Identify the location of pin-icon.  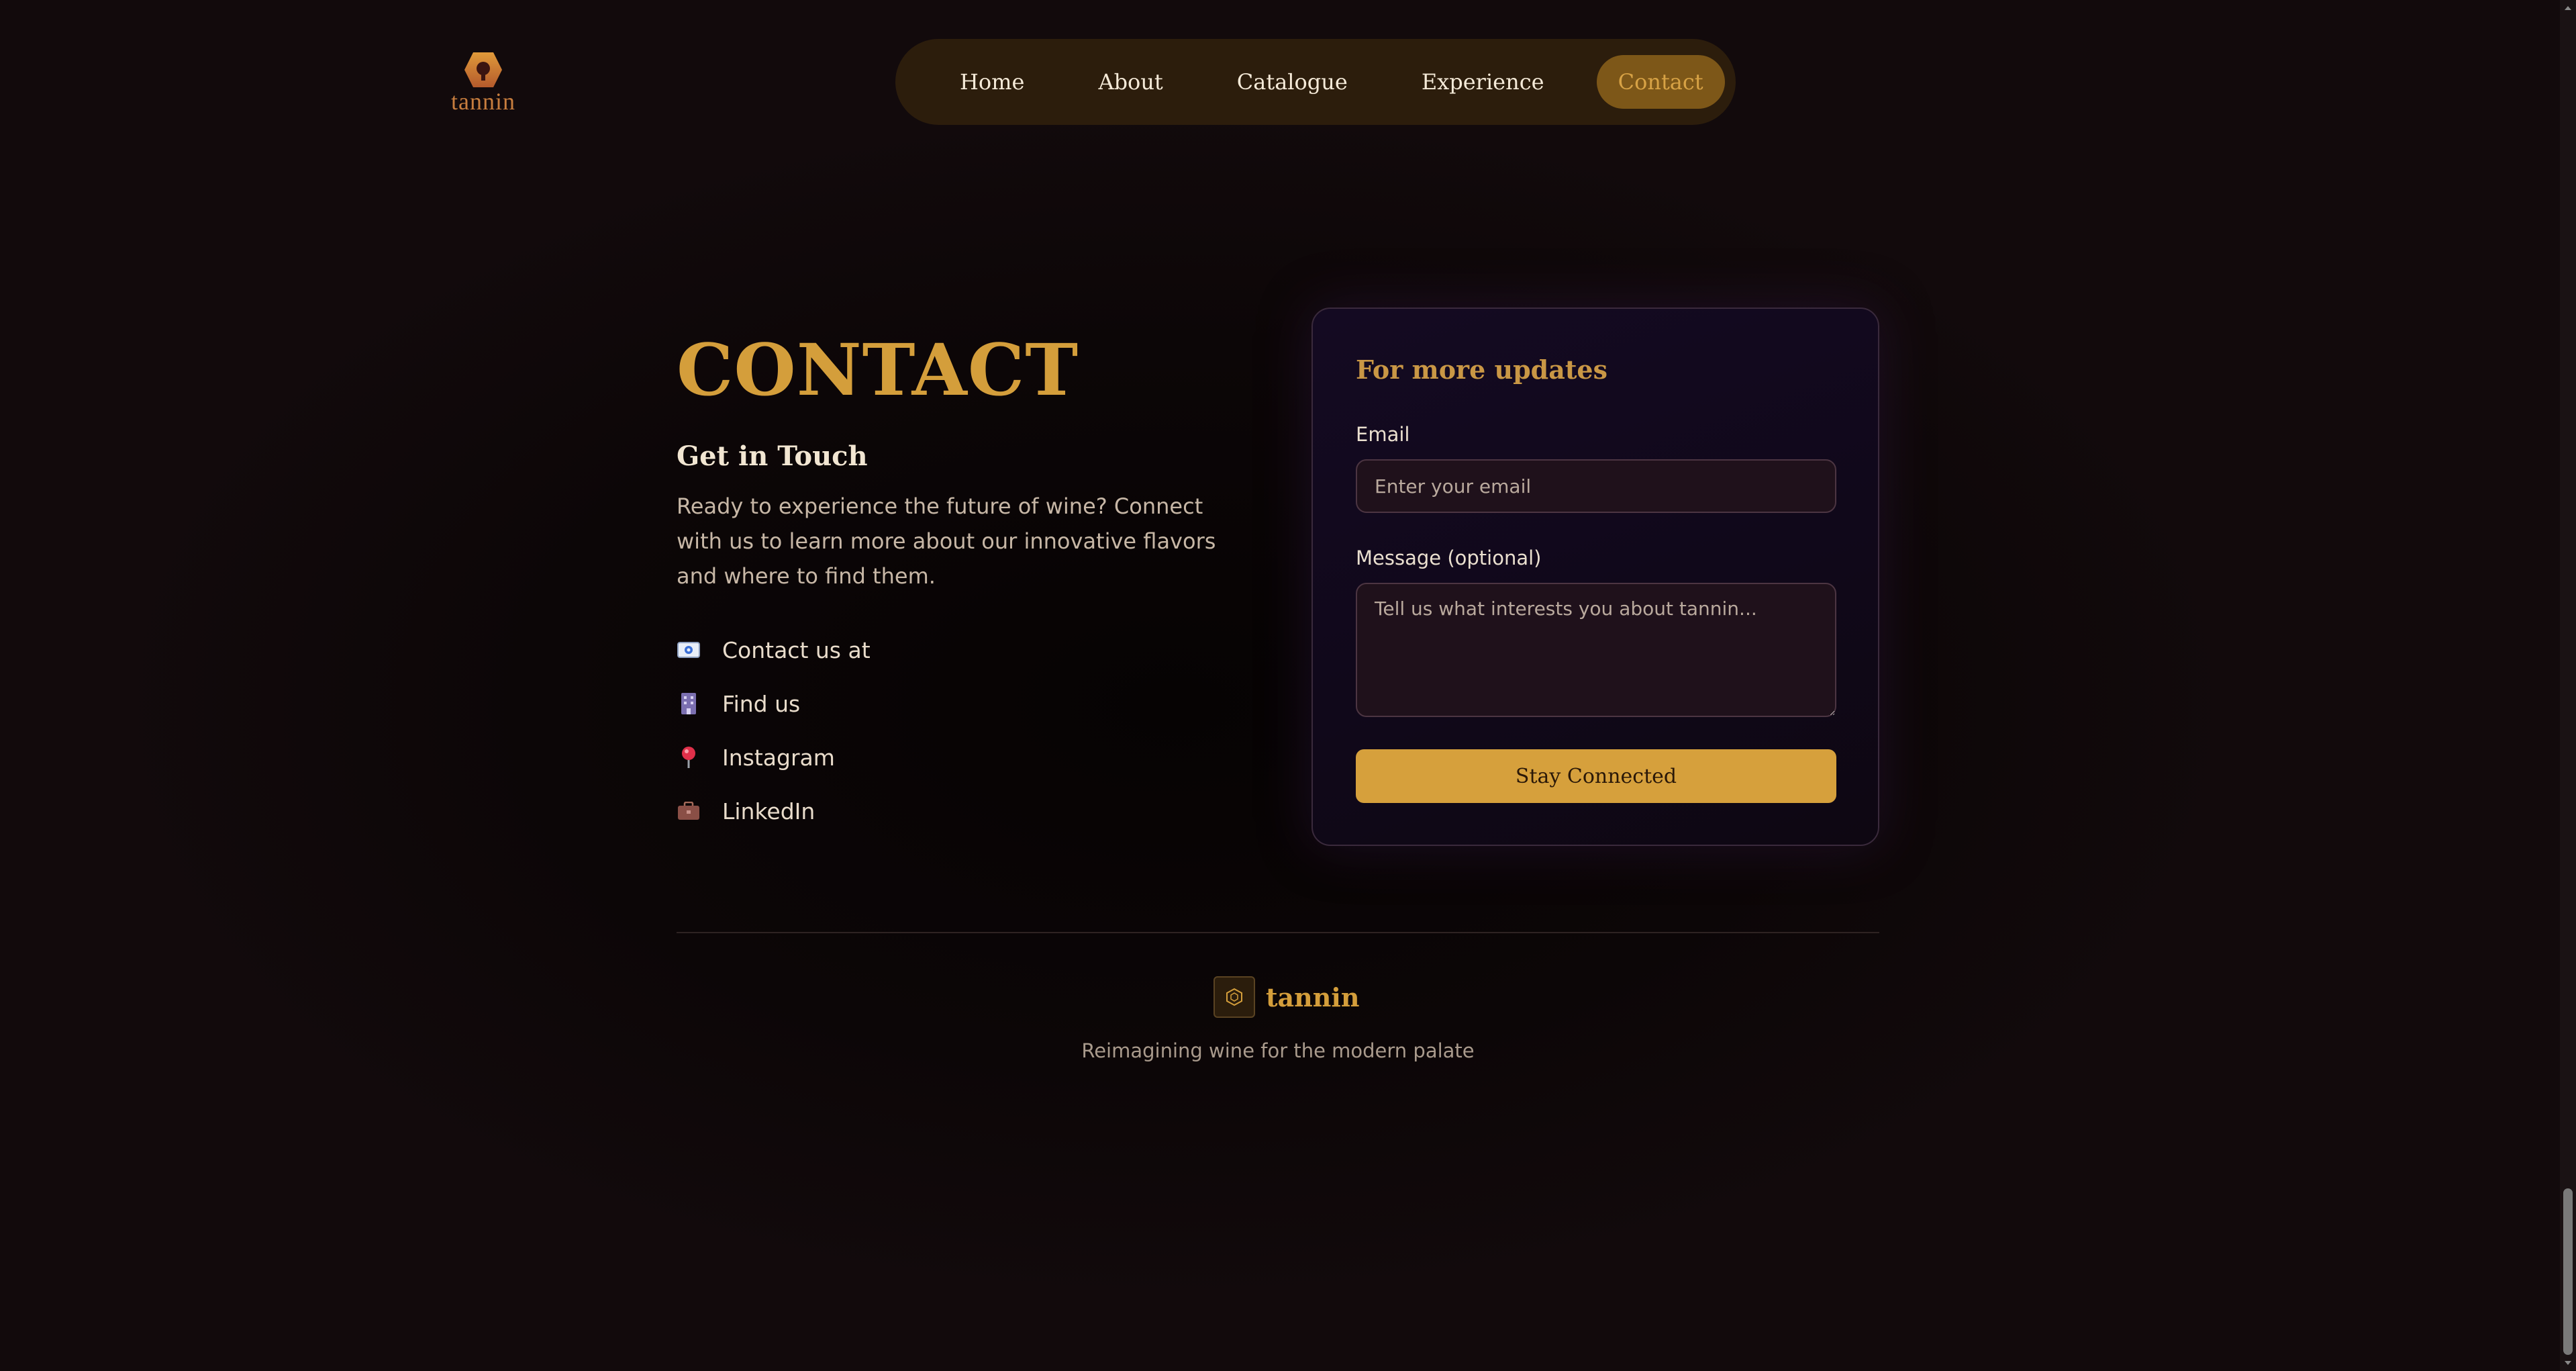
(689, 757).